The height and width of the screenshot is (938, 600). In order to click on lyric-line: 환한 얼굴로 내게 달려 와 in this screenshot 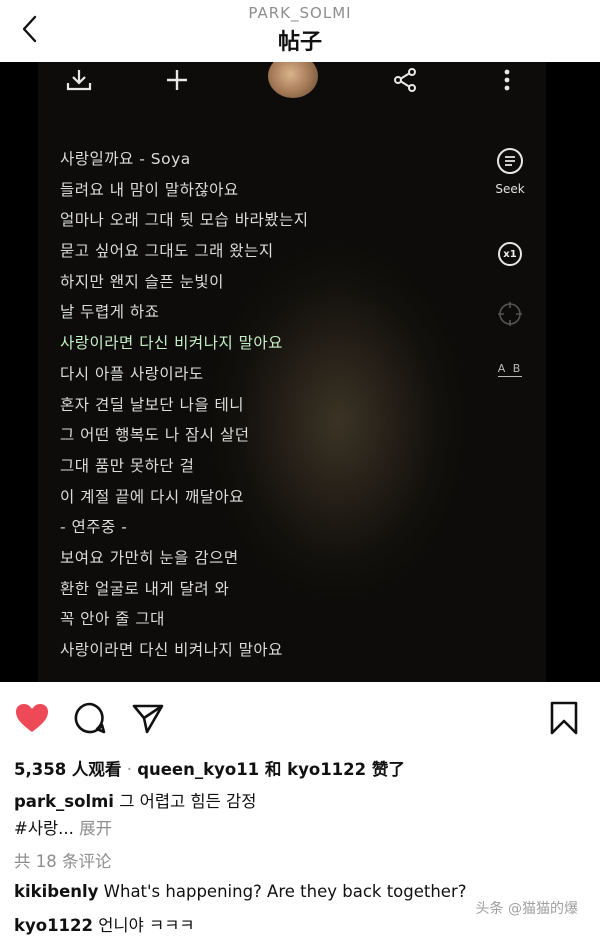, I will do `click(145, 588)`.